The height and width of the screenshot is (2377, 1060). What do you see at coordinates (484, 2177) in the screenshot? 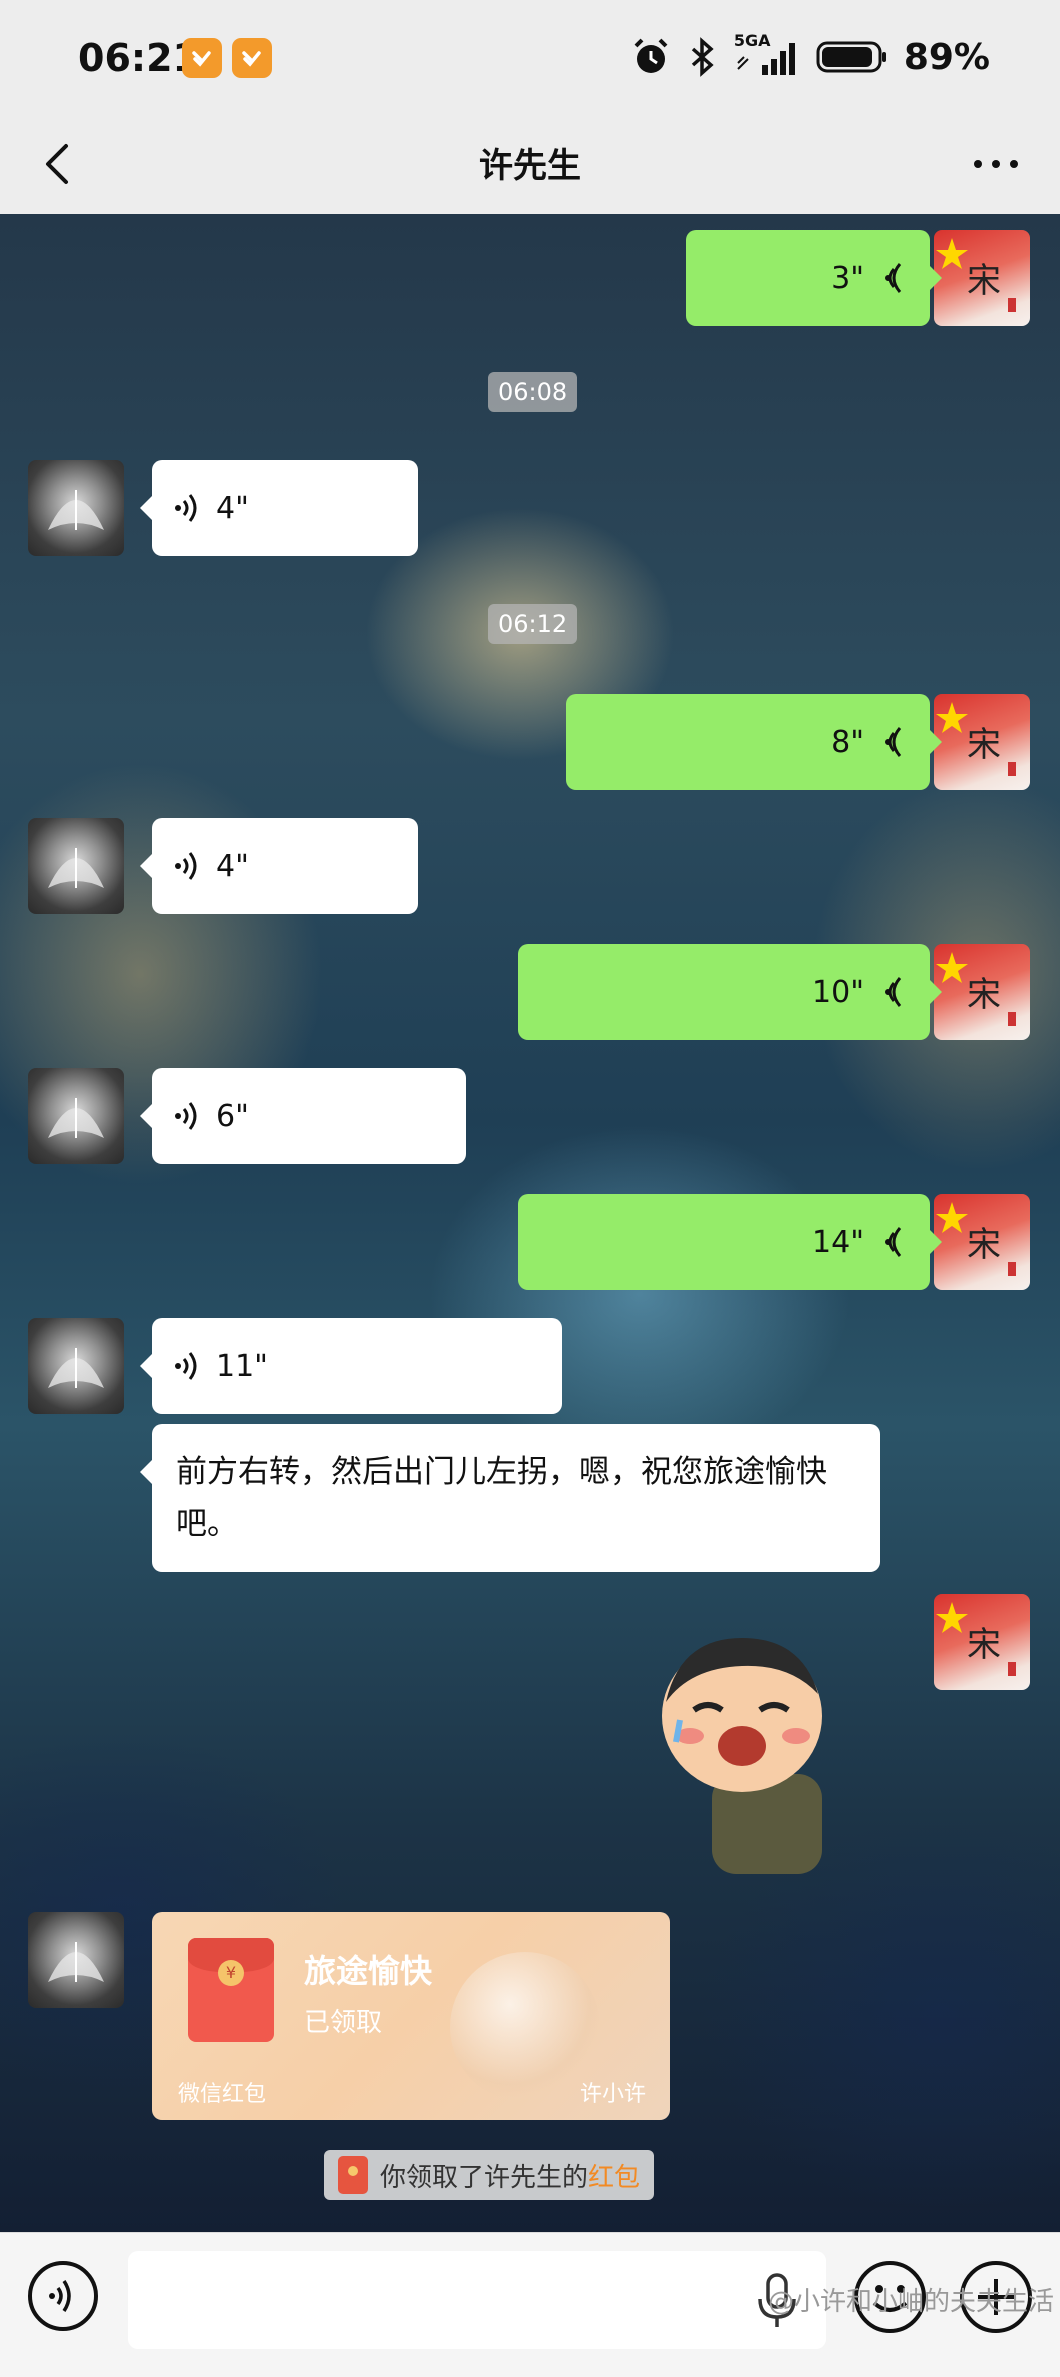
I see `system-message-text: 你领取了许先生的` at bounding box center [484, 2177].